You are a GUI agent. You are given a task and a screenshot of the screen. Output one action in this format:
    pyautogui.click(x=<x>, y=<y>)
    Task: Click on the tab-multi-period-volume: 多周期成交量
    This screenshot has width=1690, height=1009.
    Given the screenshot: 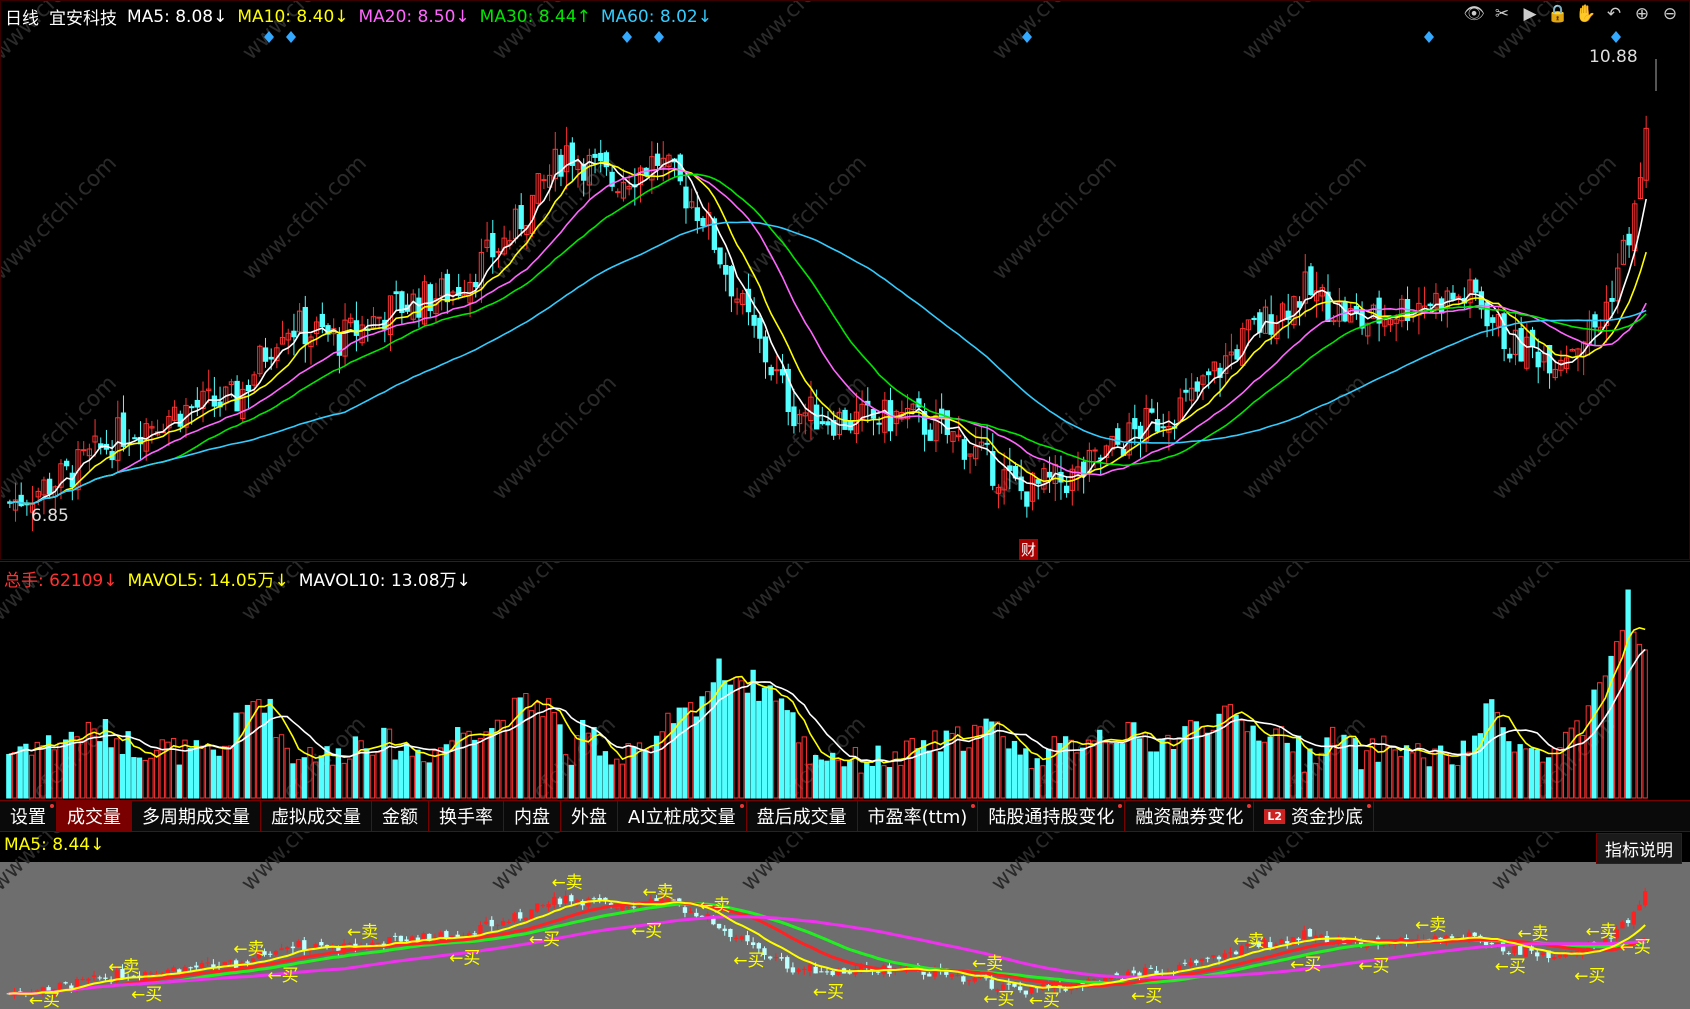 What is the action you would take?
    pyautogui.click(x=196, y=816)
    